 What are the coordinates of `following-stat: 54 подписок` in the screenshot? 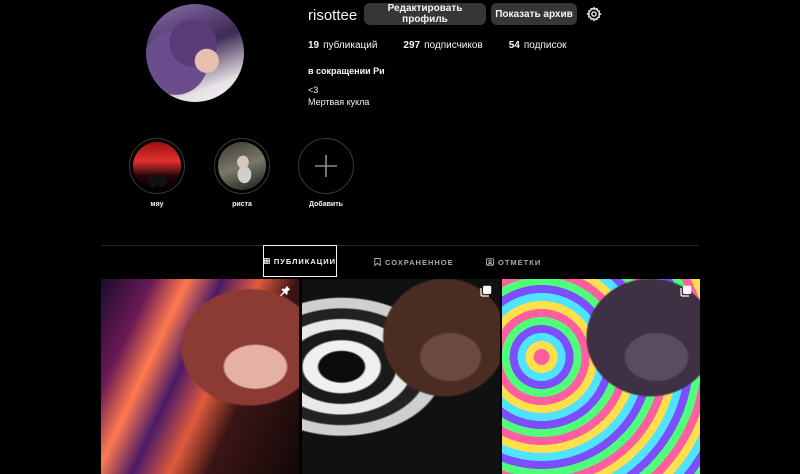 It's located at (538, 45).